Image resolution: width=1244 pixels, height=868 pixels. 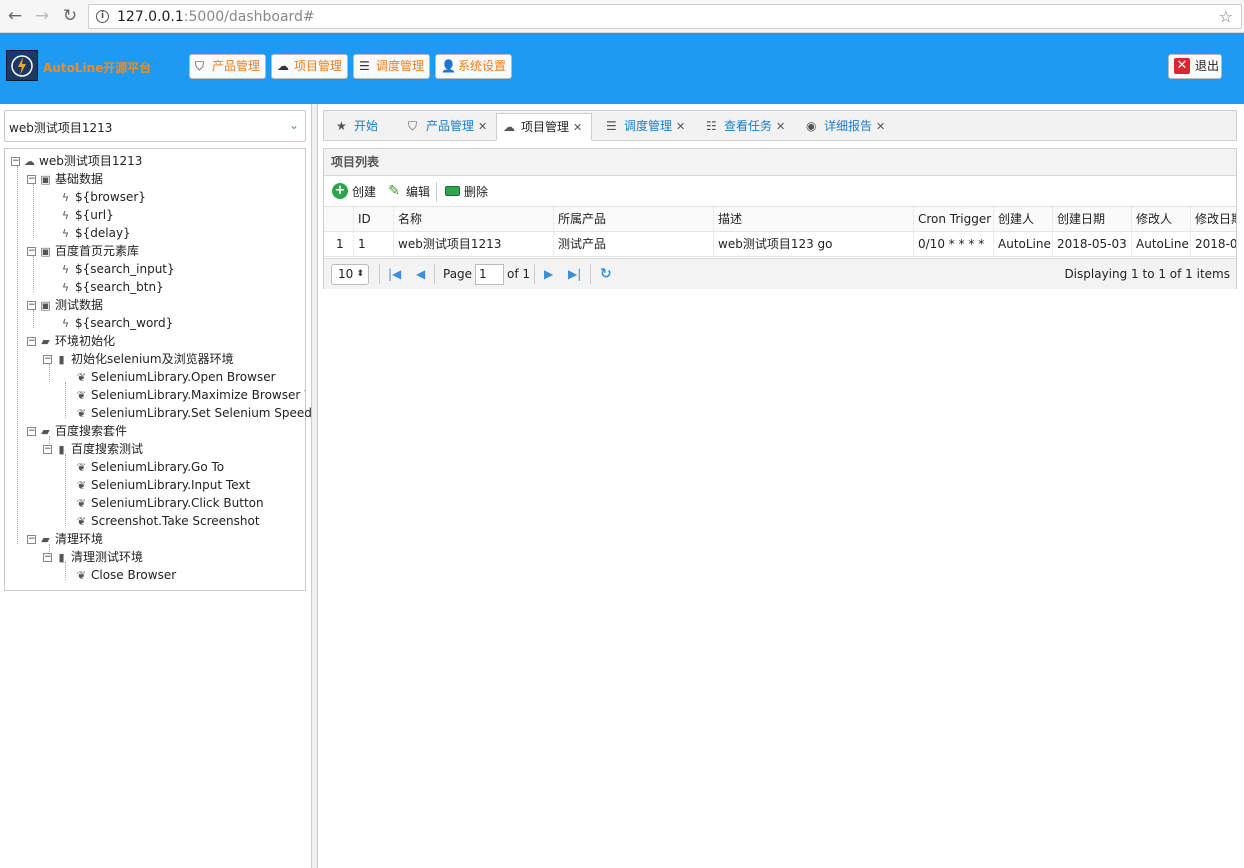 What do you see at coordinates (315, 486) in the screenshot?
I see `pane-splitter` at bounding box center [315, 486].